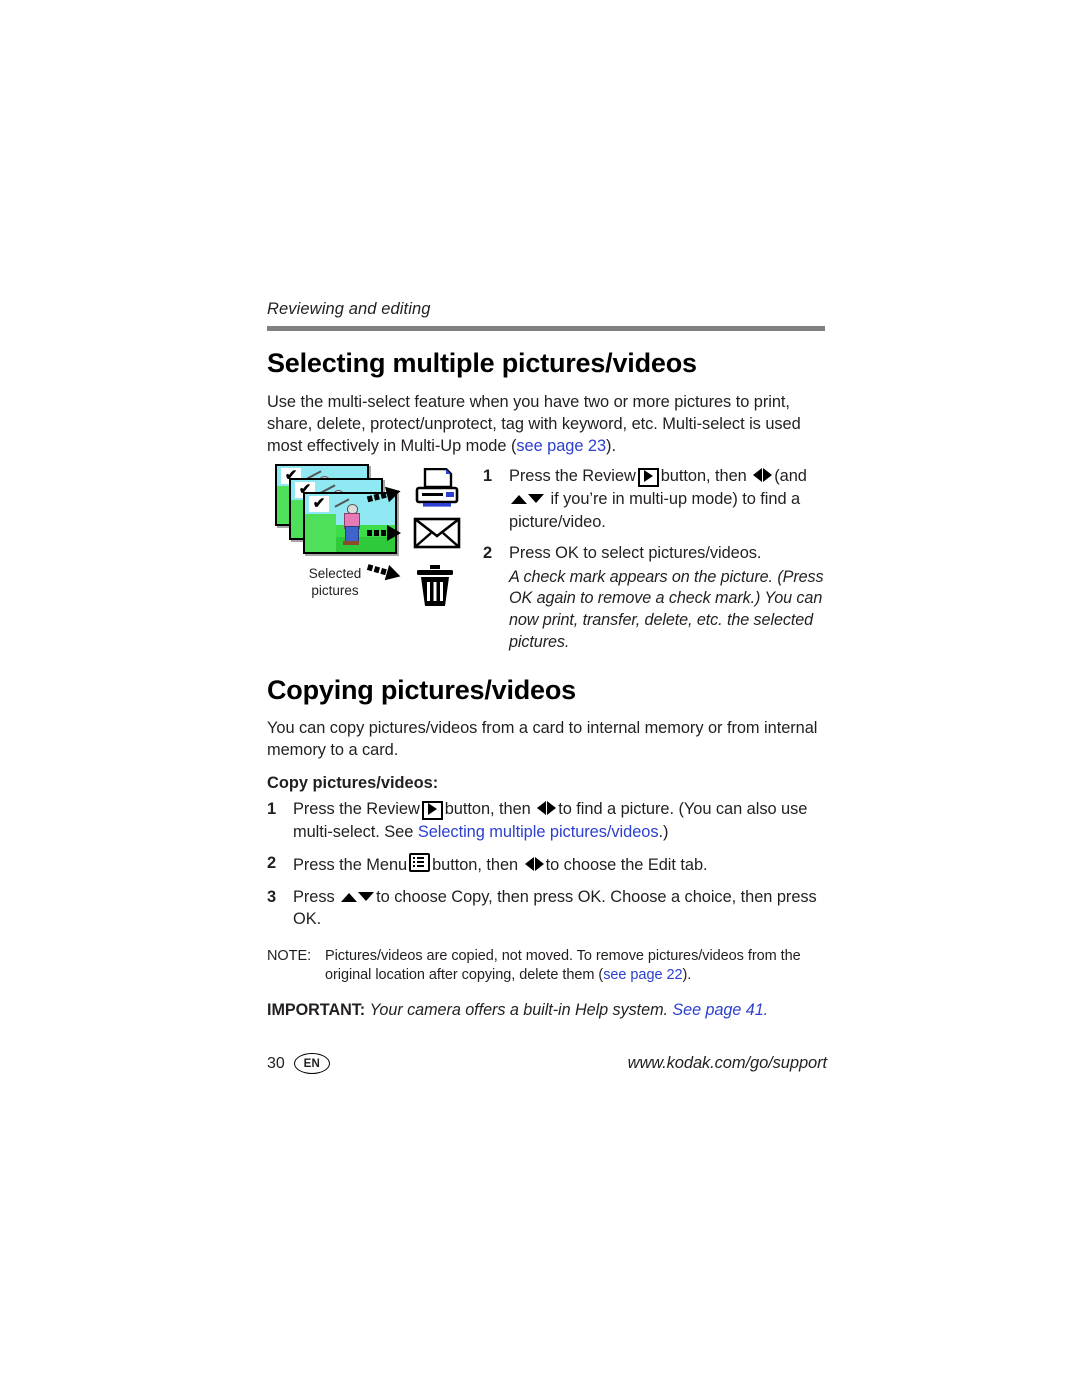 The width and height of the screenshot is (1080, 1397). Describe the element at coordinates (482, 362) in the screenshot. I see `section-heading-selecting: Selecting multiple pictures/videos` at that location.